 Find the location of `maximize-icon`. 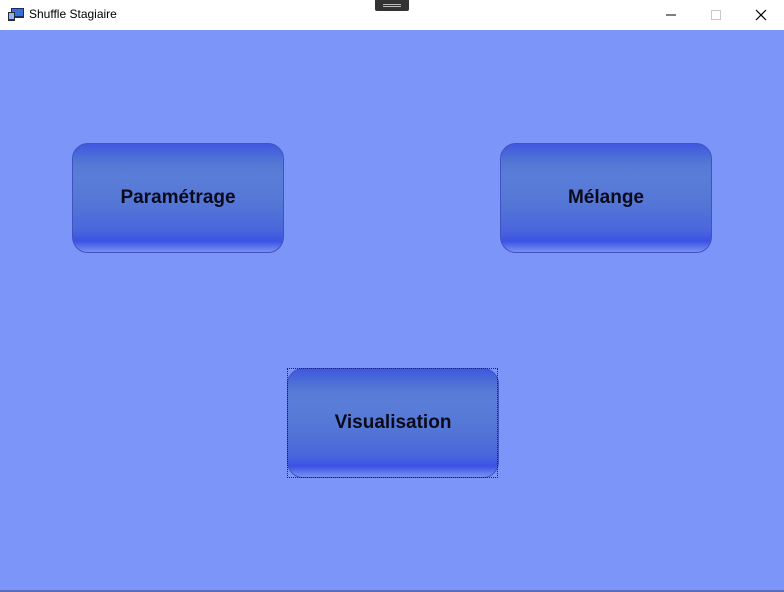

maximize-icon is located at coordinates (716, 15).